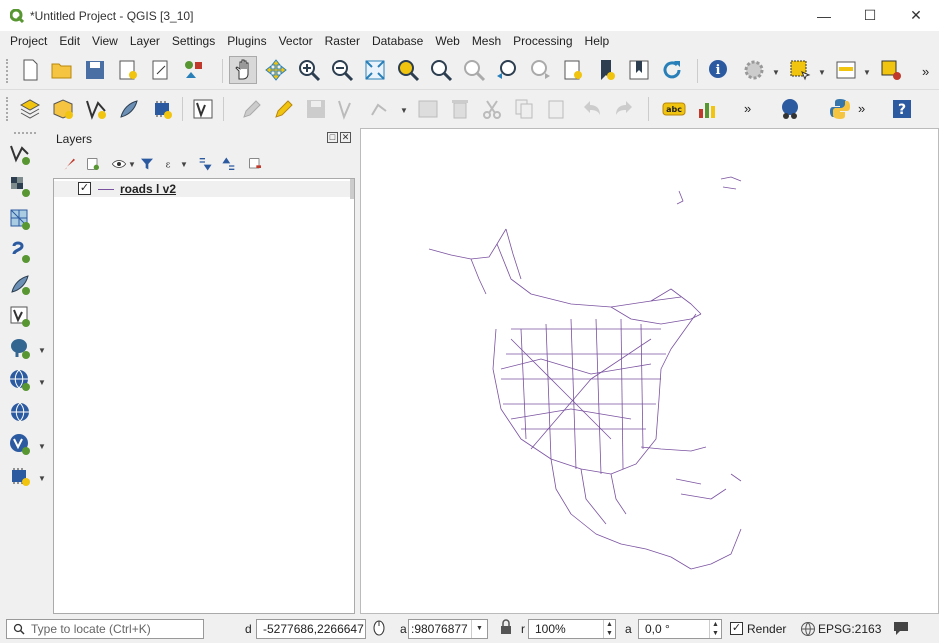 This screenshot has width=939, height=643. Describe the element at coordinates (846, 70) in the screenshot. I see `select-by-attribute-button` at that location.